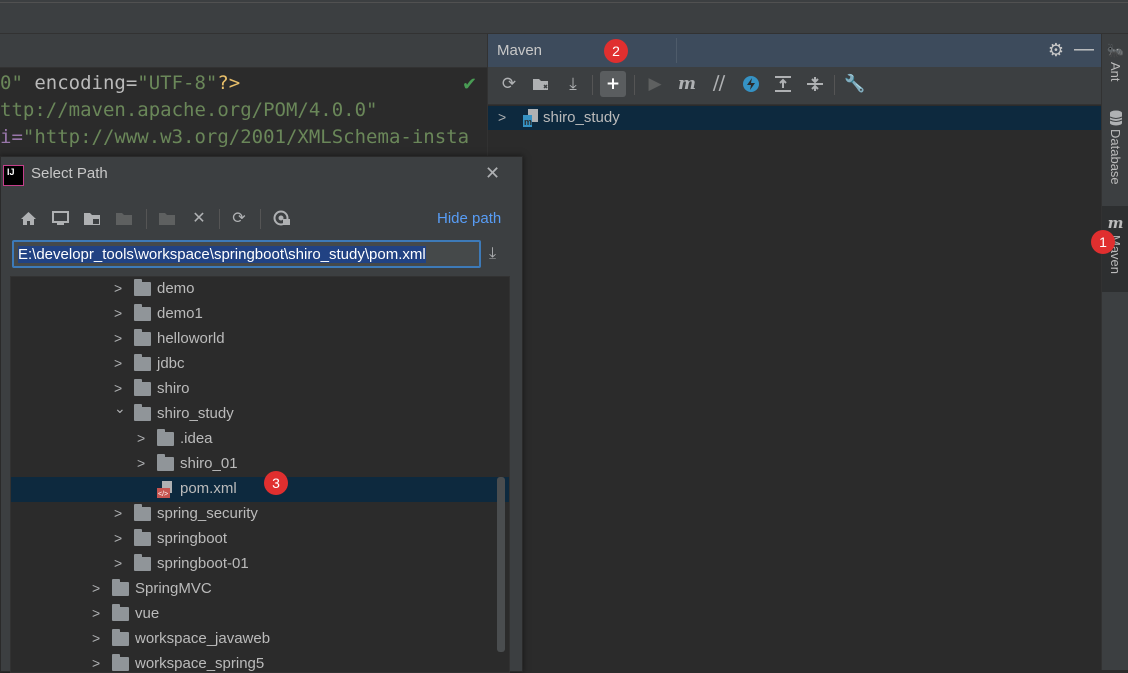 The height and width of the screenshot is (673, 1128). Describe the element at coordinates (469, 84) in the screenshot. I see `inspection-ok-icon: ✔` at that location.